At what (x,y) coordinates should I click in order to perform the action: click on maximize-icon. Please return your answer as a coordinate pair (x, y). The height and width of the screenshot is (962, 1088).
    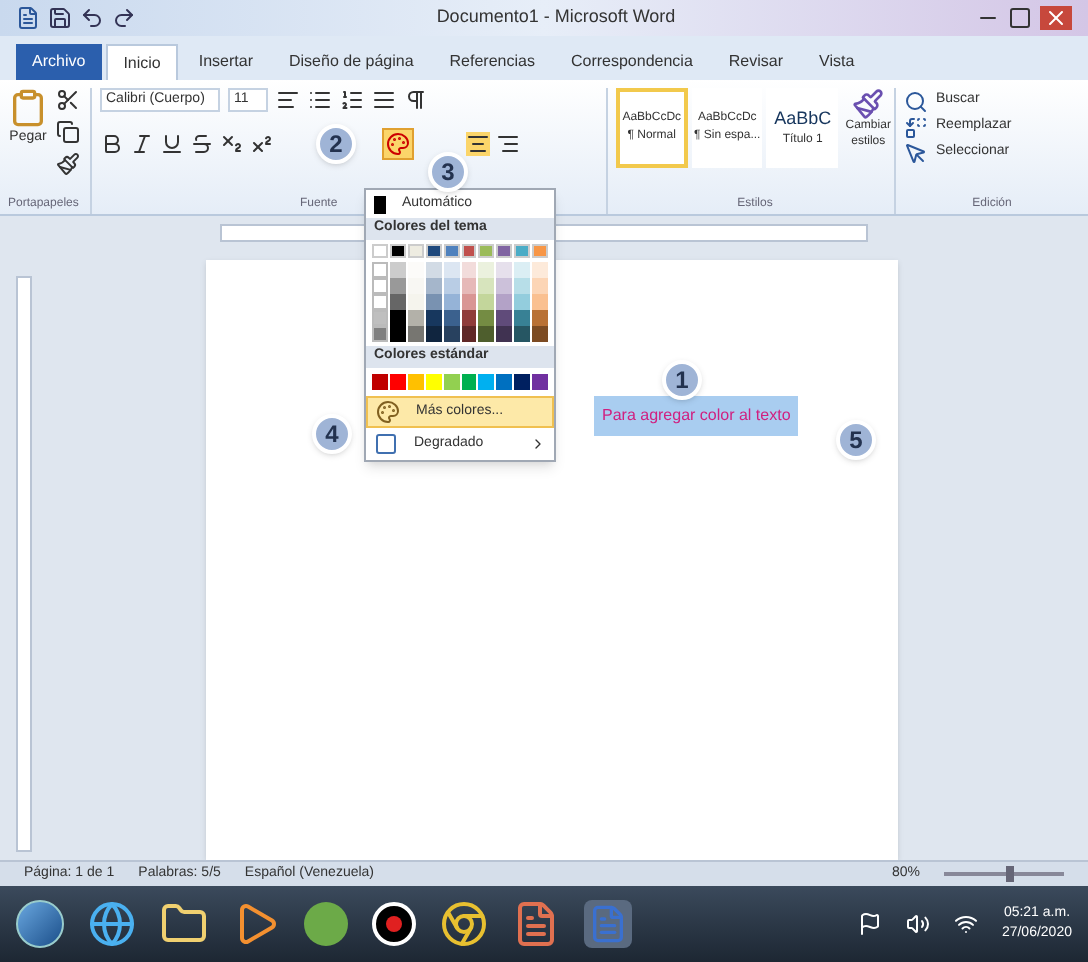
    Looking at the image, I should click on (1020, 18).